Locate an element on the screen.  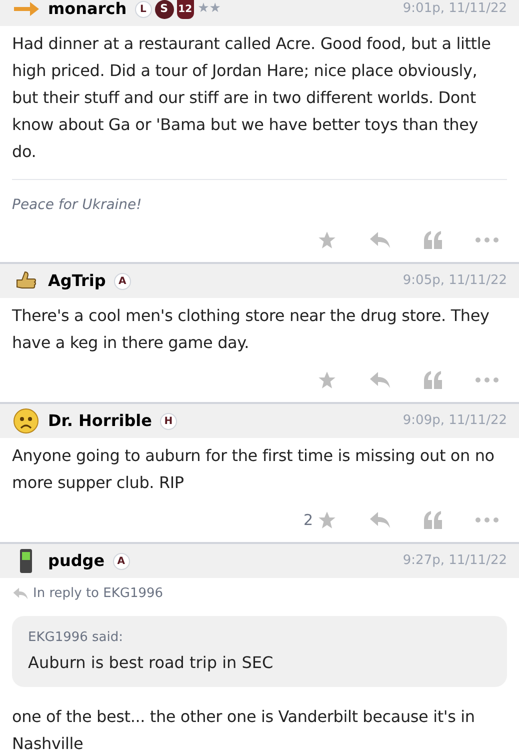
sad-face-icon is located at coordinates (26, 421).